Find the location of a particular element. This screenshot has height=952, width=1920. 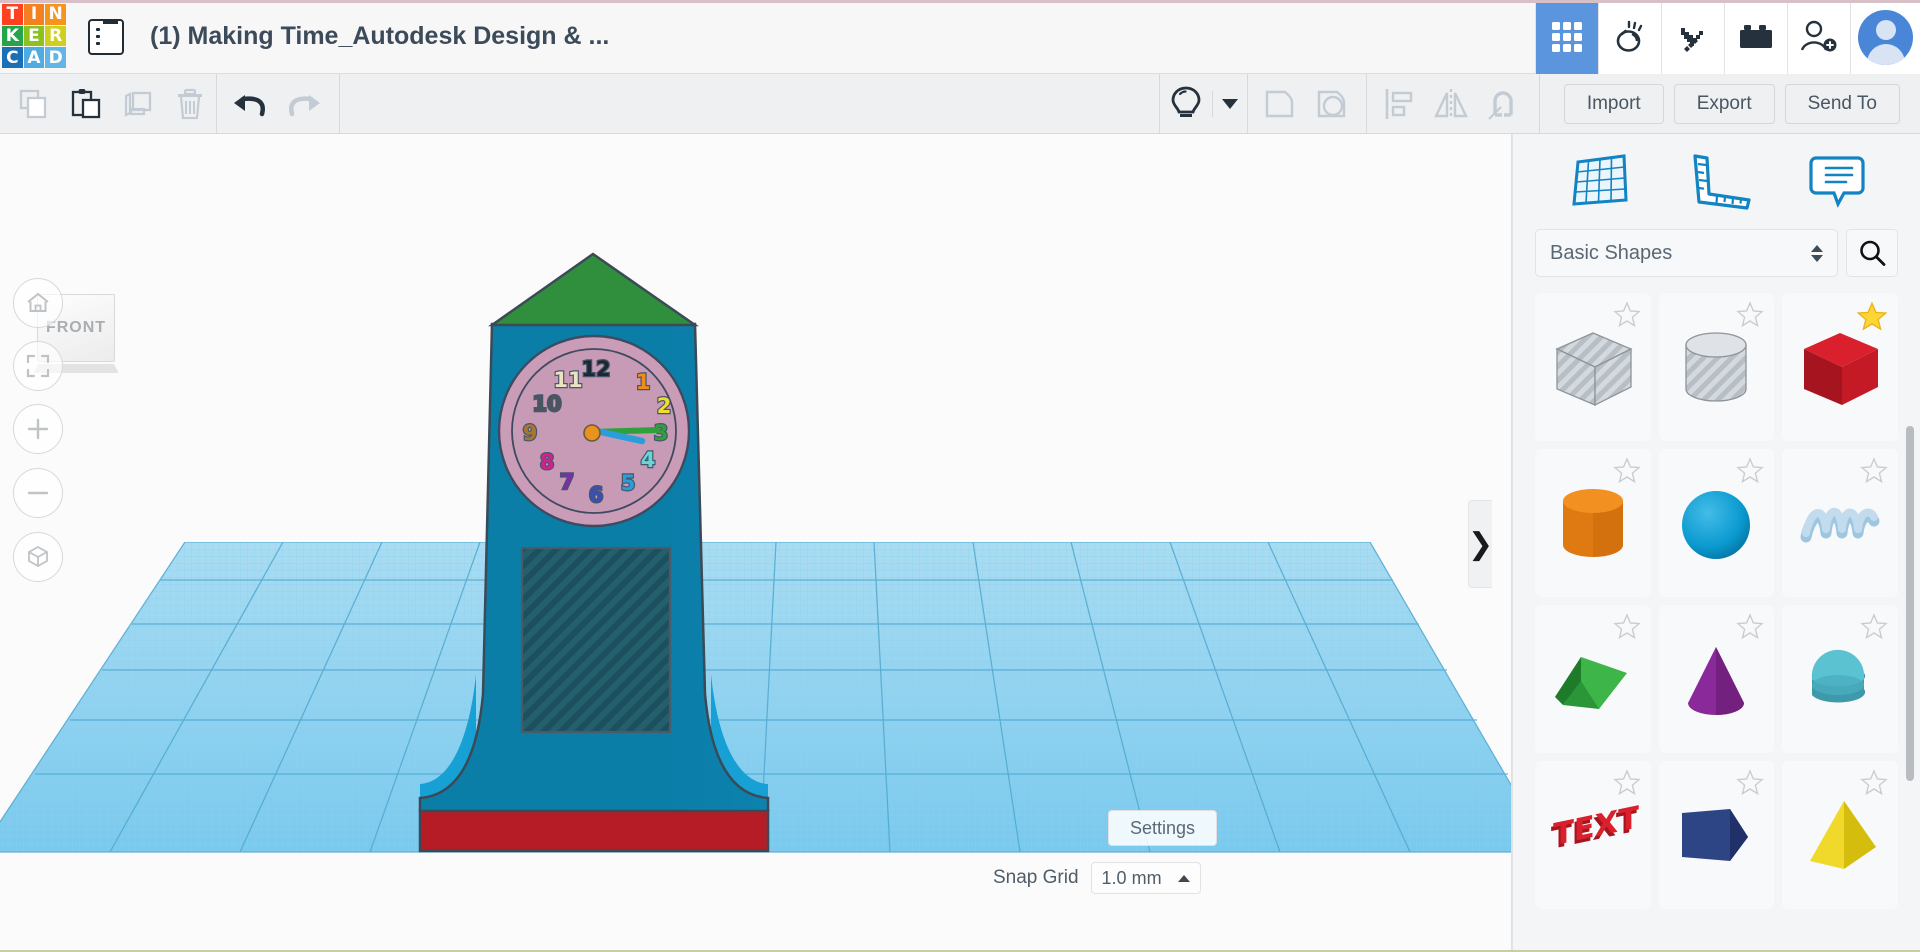

logo-tile-i: I is located at coordinates (34, 14).